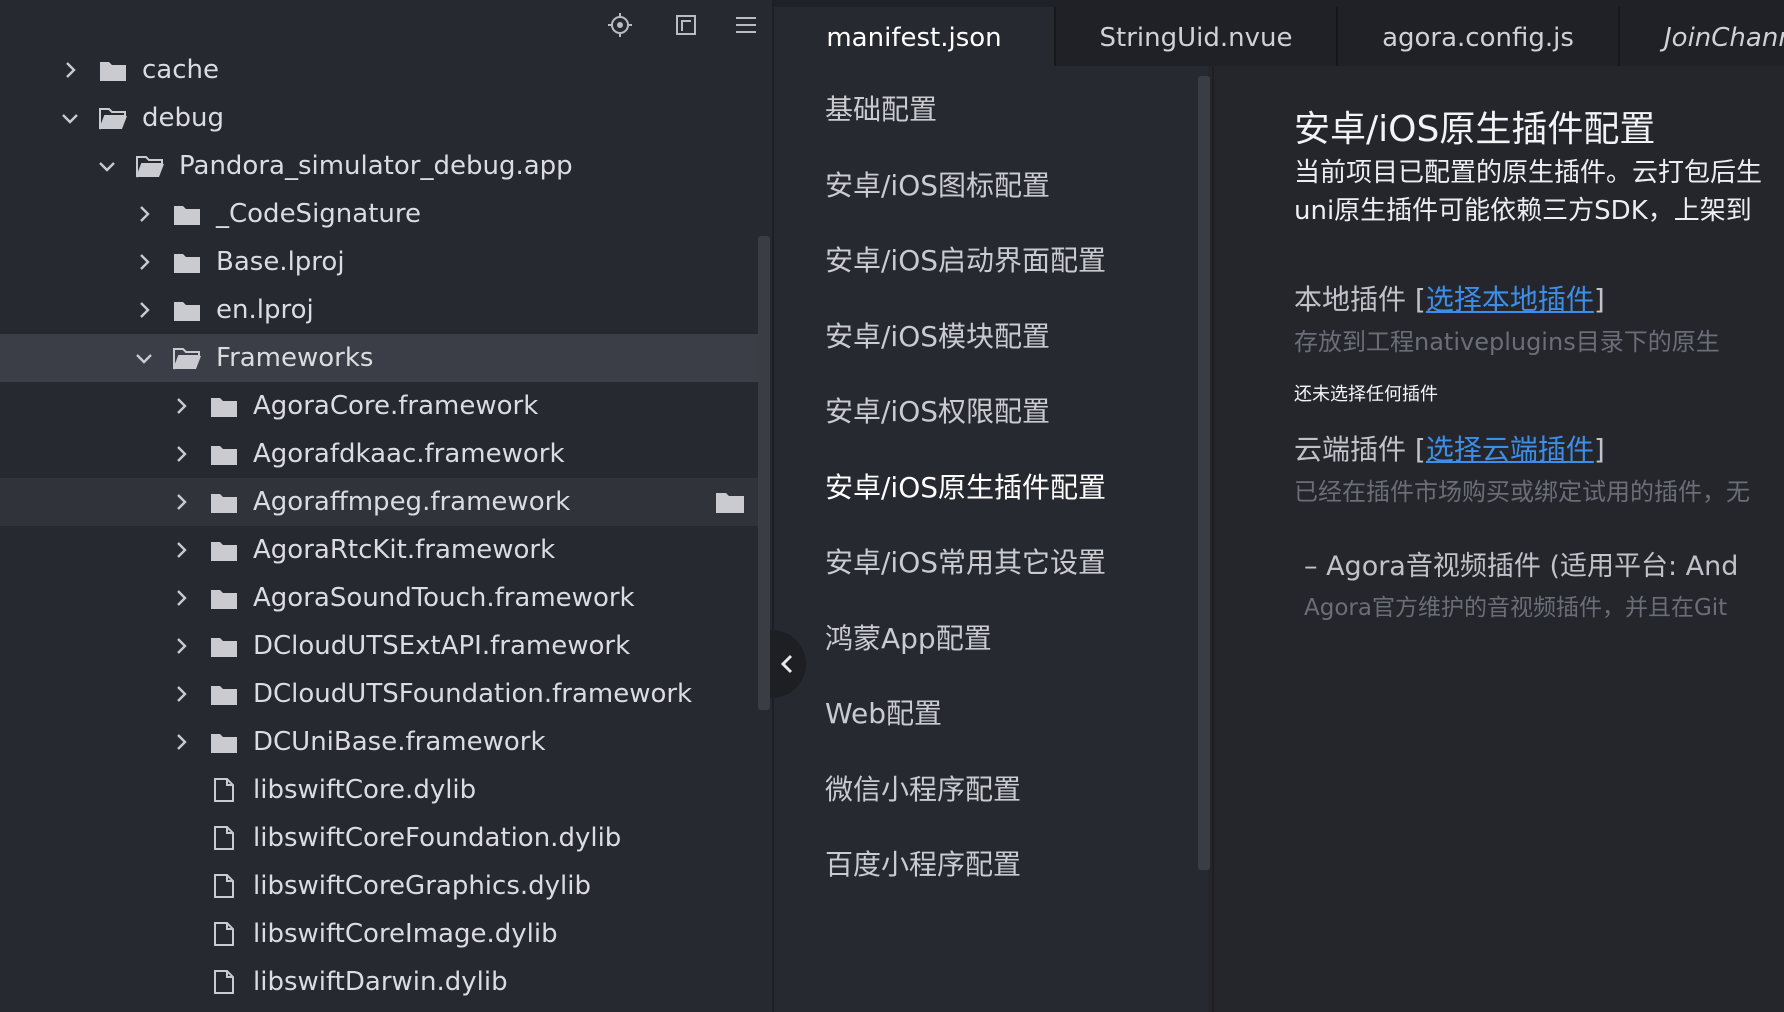  I want to click on tree-item-label: libswiftDarwin.dylib, so click(380, 982).